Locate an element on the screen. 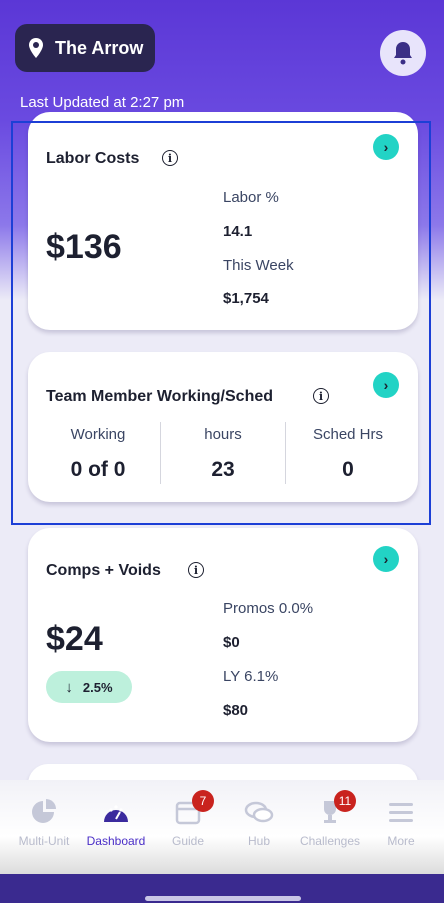 Image resolution: width=444 pixels, height=903 pixels. promos-label: Promos 0.0% is located at coordinates (268, 608).